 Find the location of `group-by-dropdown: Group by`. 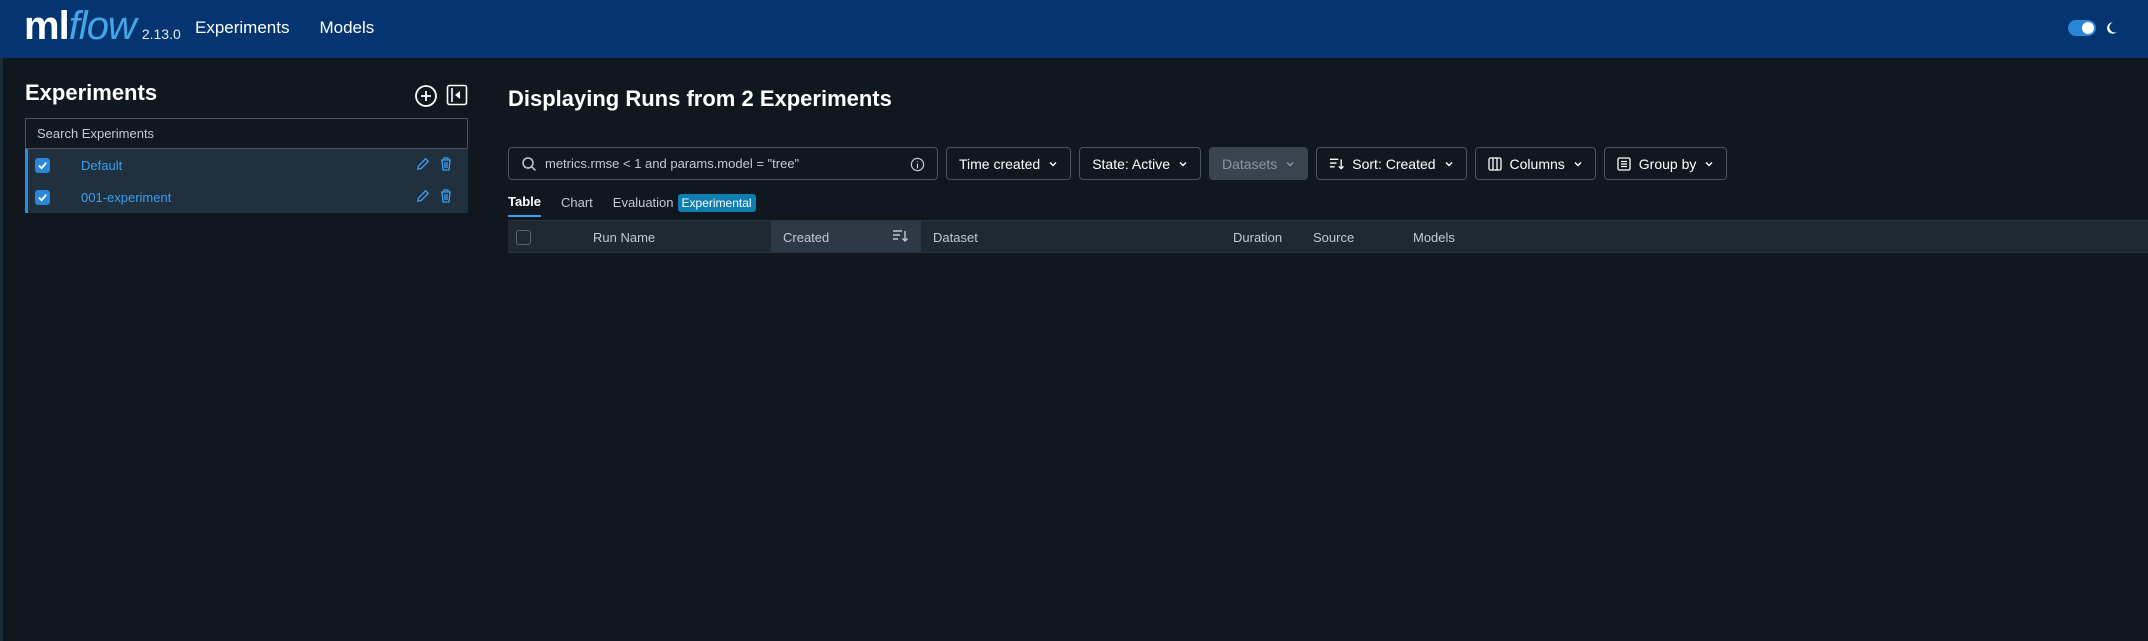

group-by-dropdown: Group by is located at coordinates (1665, 163).